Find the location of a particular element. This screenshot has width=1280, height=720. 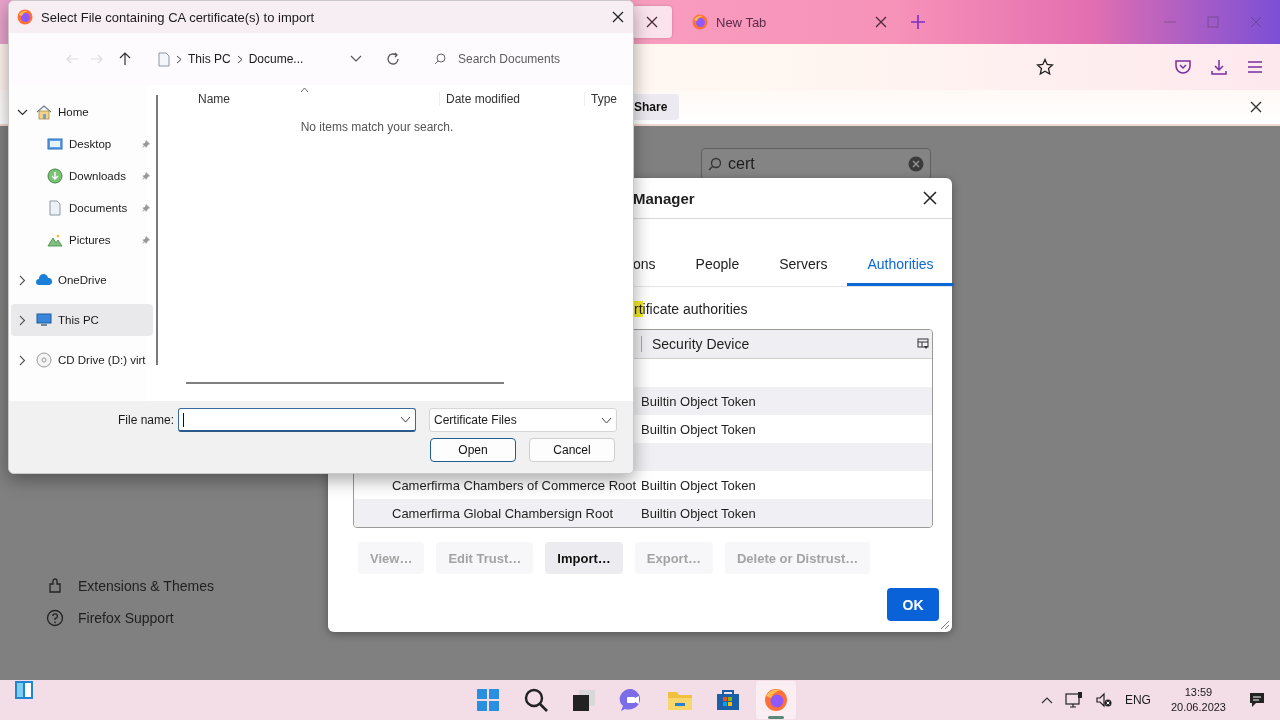

share-button: Share is located at coordinates (656, 107).